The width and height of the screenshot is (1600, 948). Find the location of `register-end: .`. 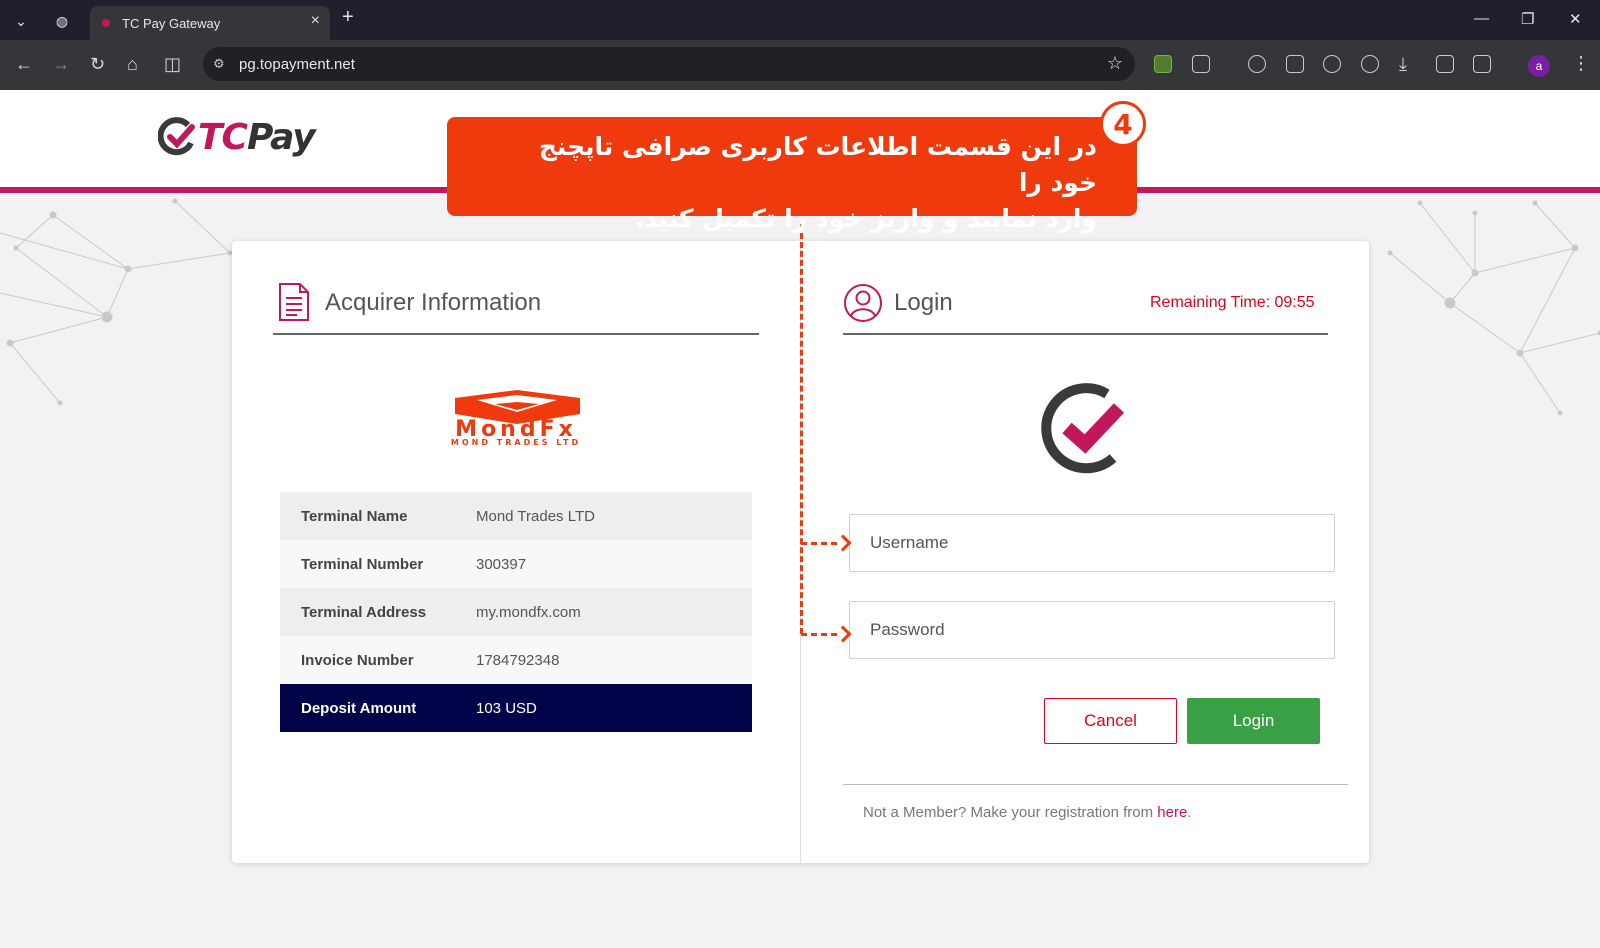

register-end: . is located at coordinates (1189, 812).